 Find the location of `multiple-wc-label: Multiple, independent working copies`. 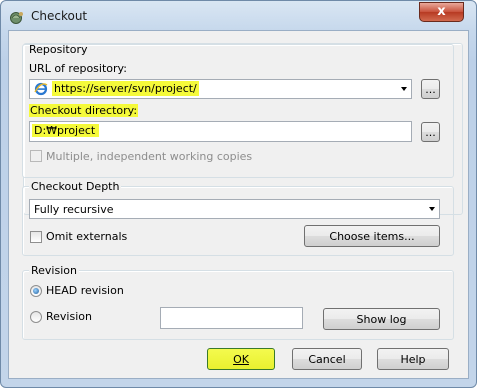

multiple-wc-label: Multiple, independent working copies is located at coordinates (149, 156).